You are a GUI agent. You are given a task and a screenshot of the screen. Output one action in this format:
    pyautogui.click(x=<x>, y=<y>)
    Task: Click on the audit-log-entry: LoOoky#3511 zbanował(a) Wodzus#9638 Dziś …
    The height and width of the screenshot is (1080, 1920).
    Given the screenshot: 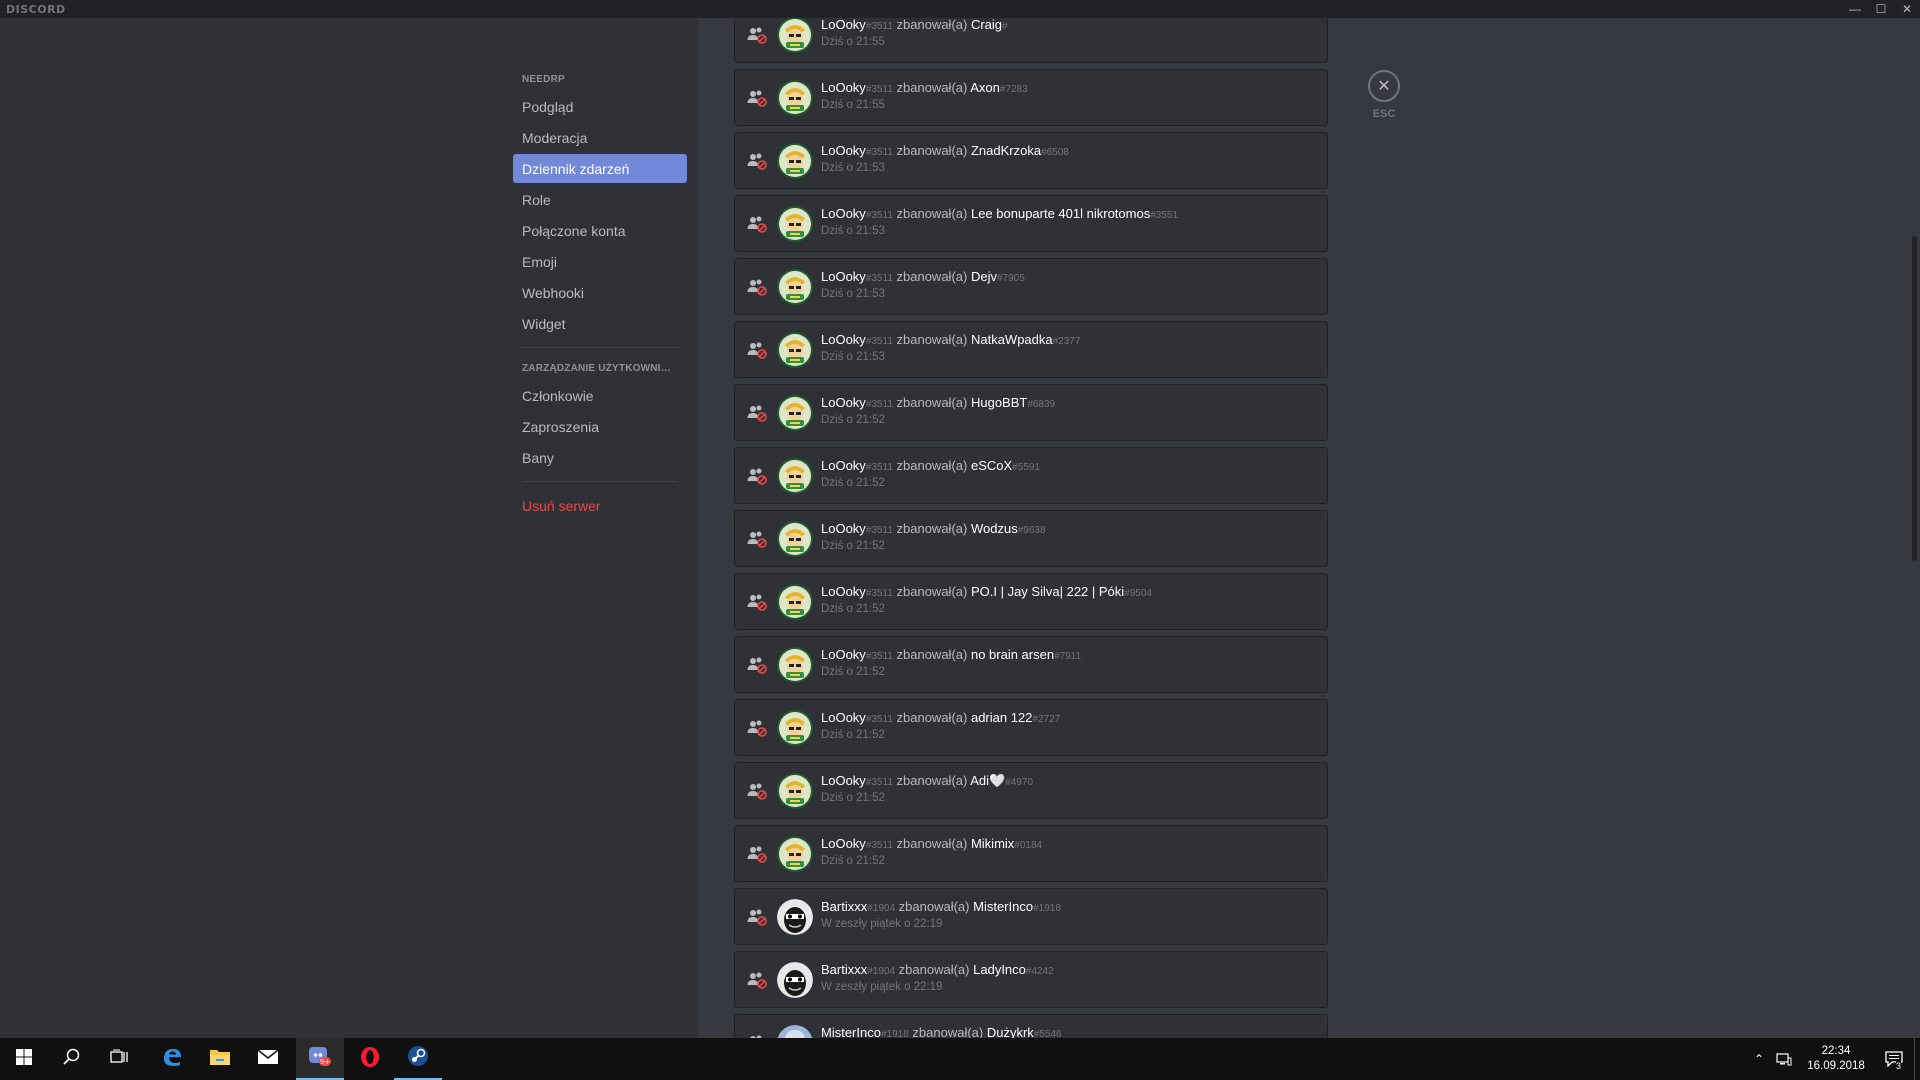 What is the action you would take?
    pyautogui.click(x=1031, y=538)
    